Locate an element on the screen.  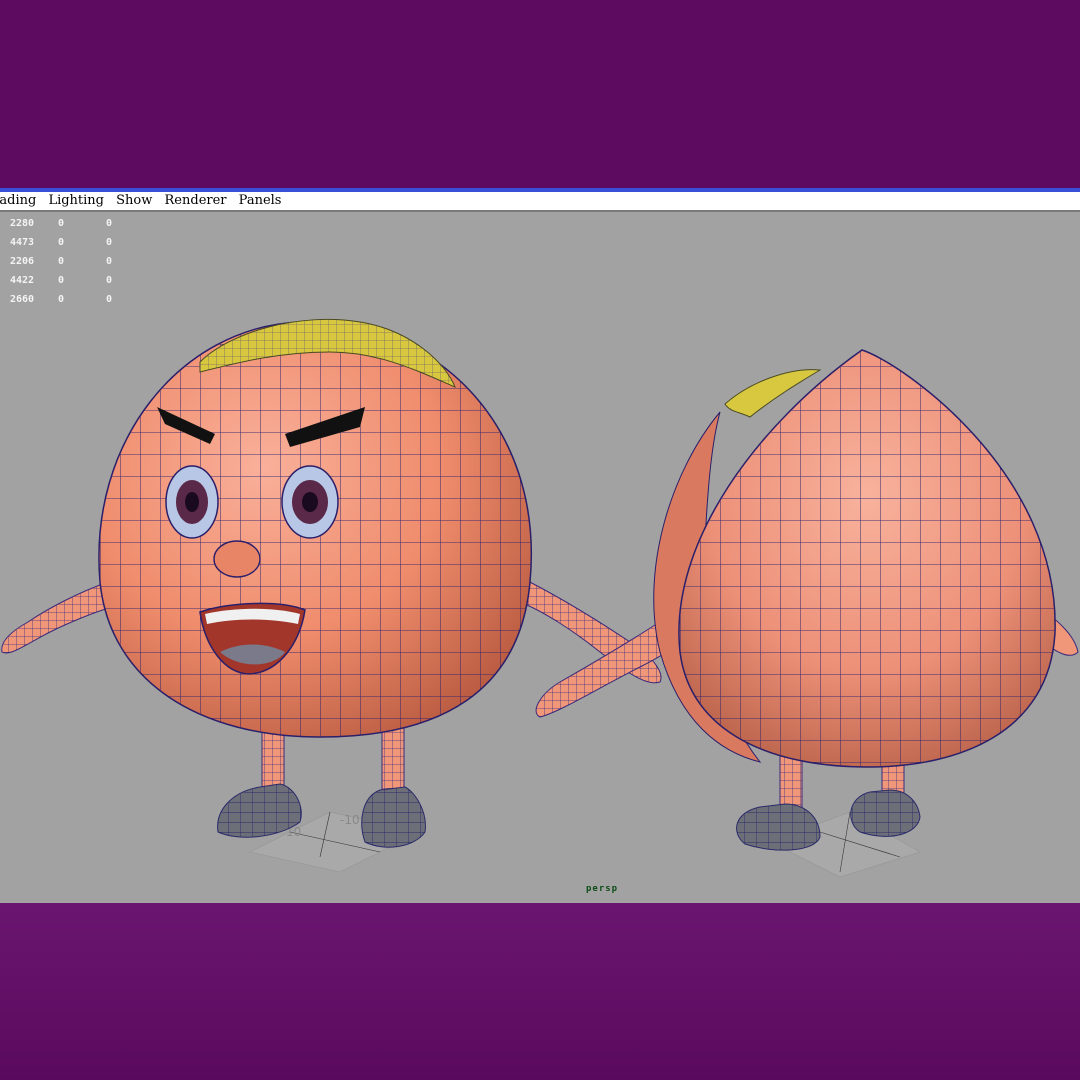
menu-show: Show is located at coordinates (143, 201).